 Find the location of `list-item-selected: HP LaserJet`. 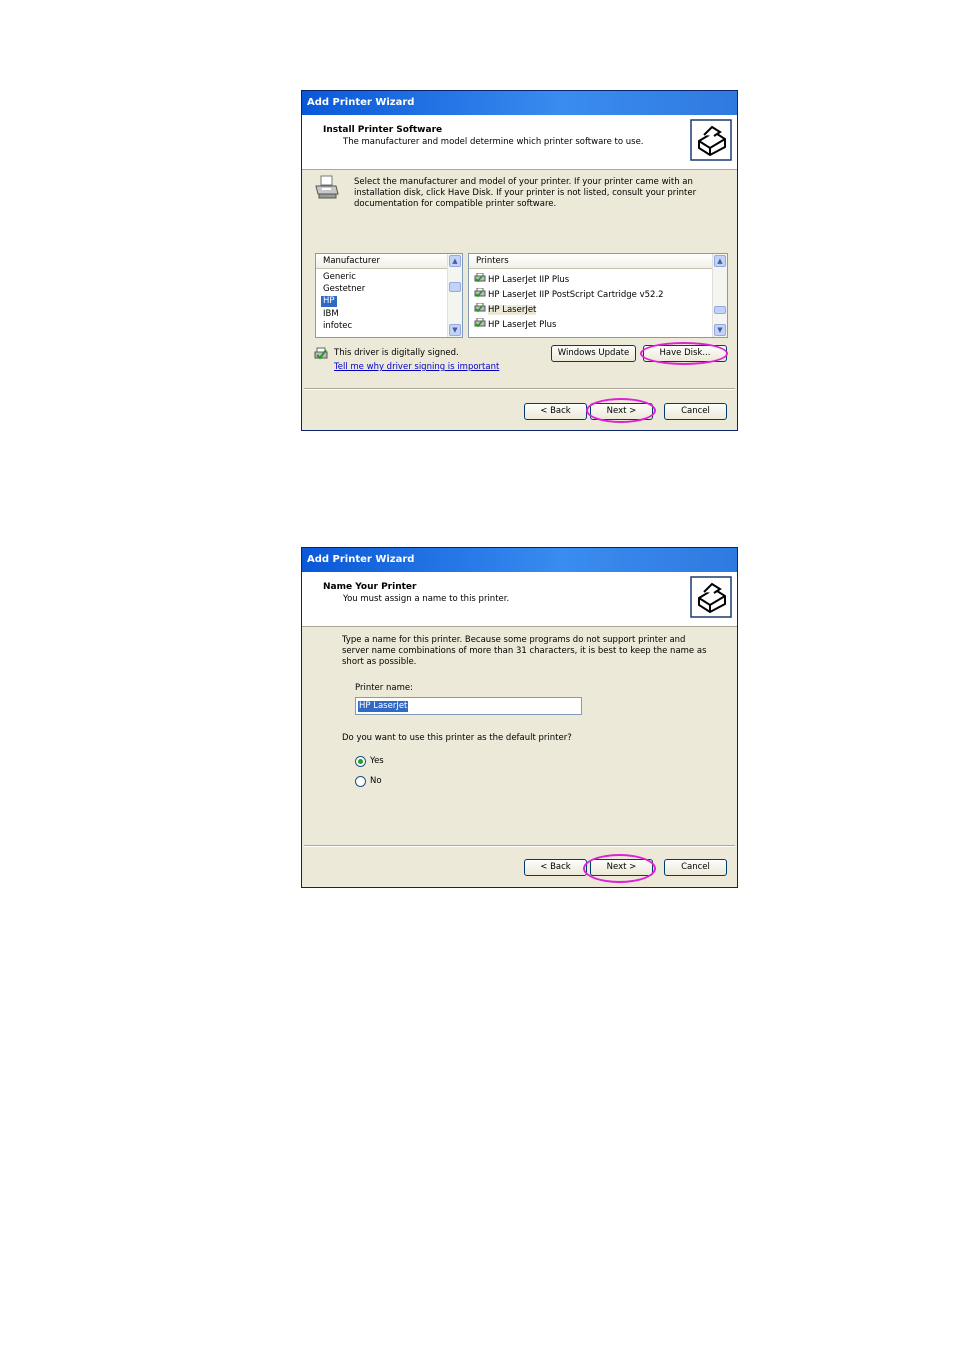

list-item-selected: HP LaserJet is located at coordinates (505, 309).